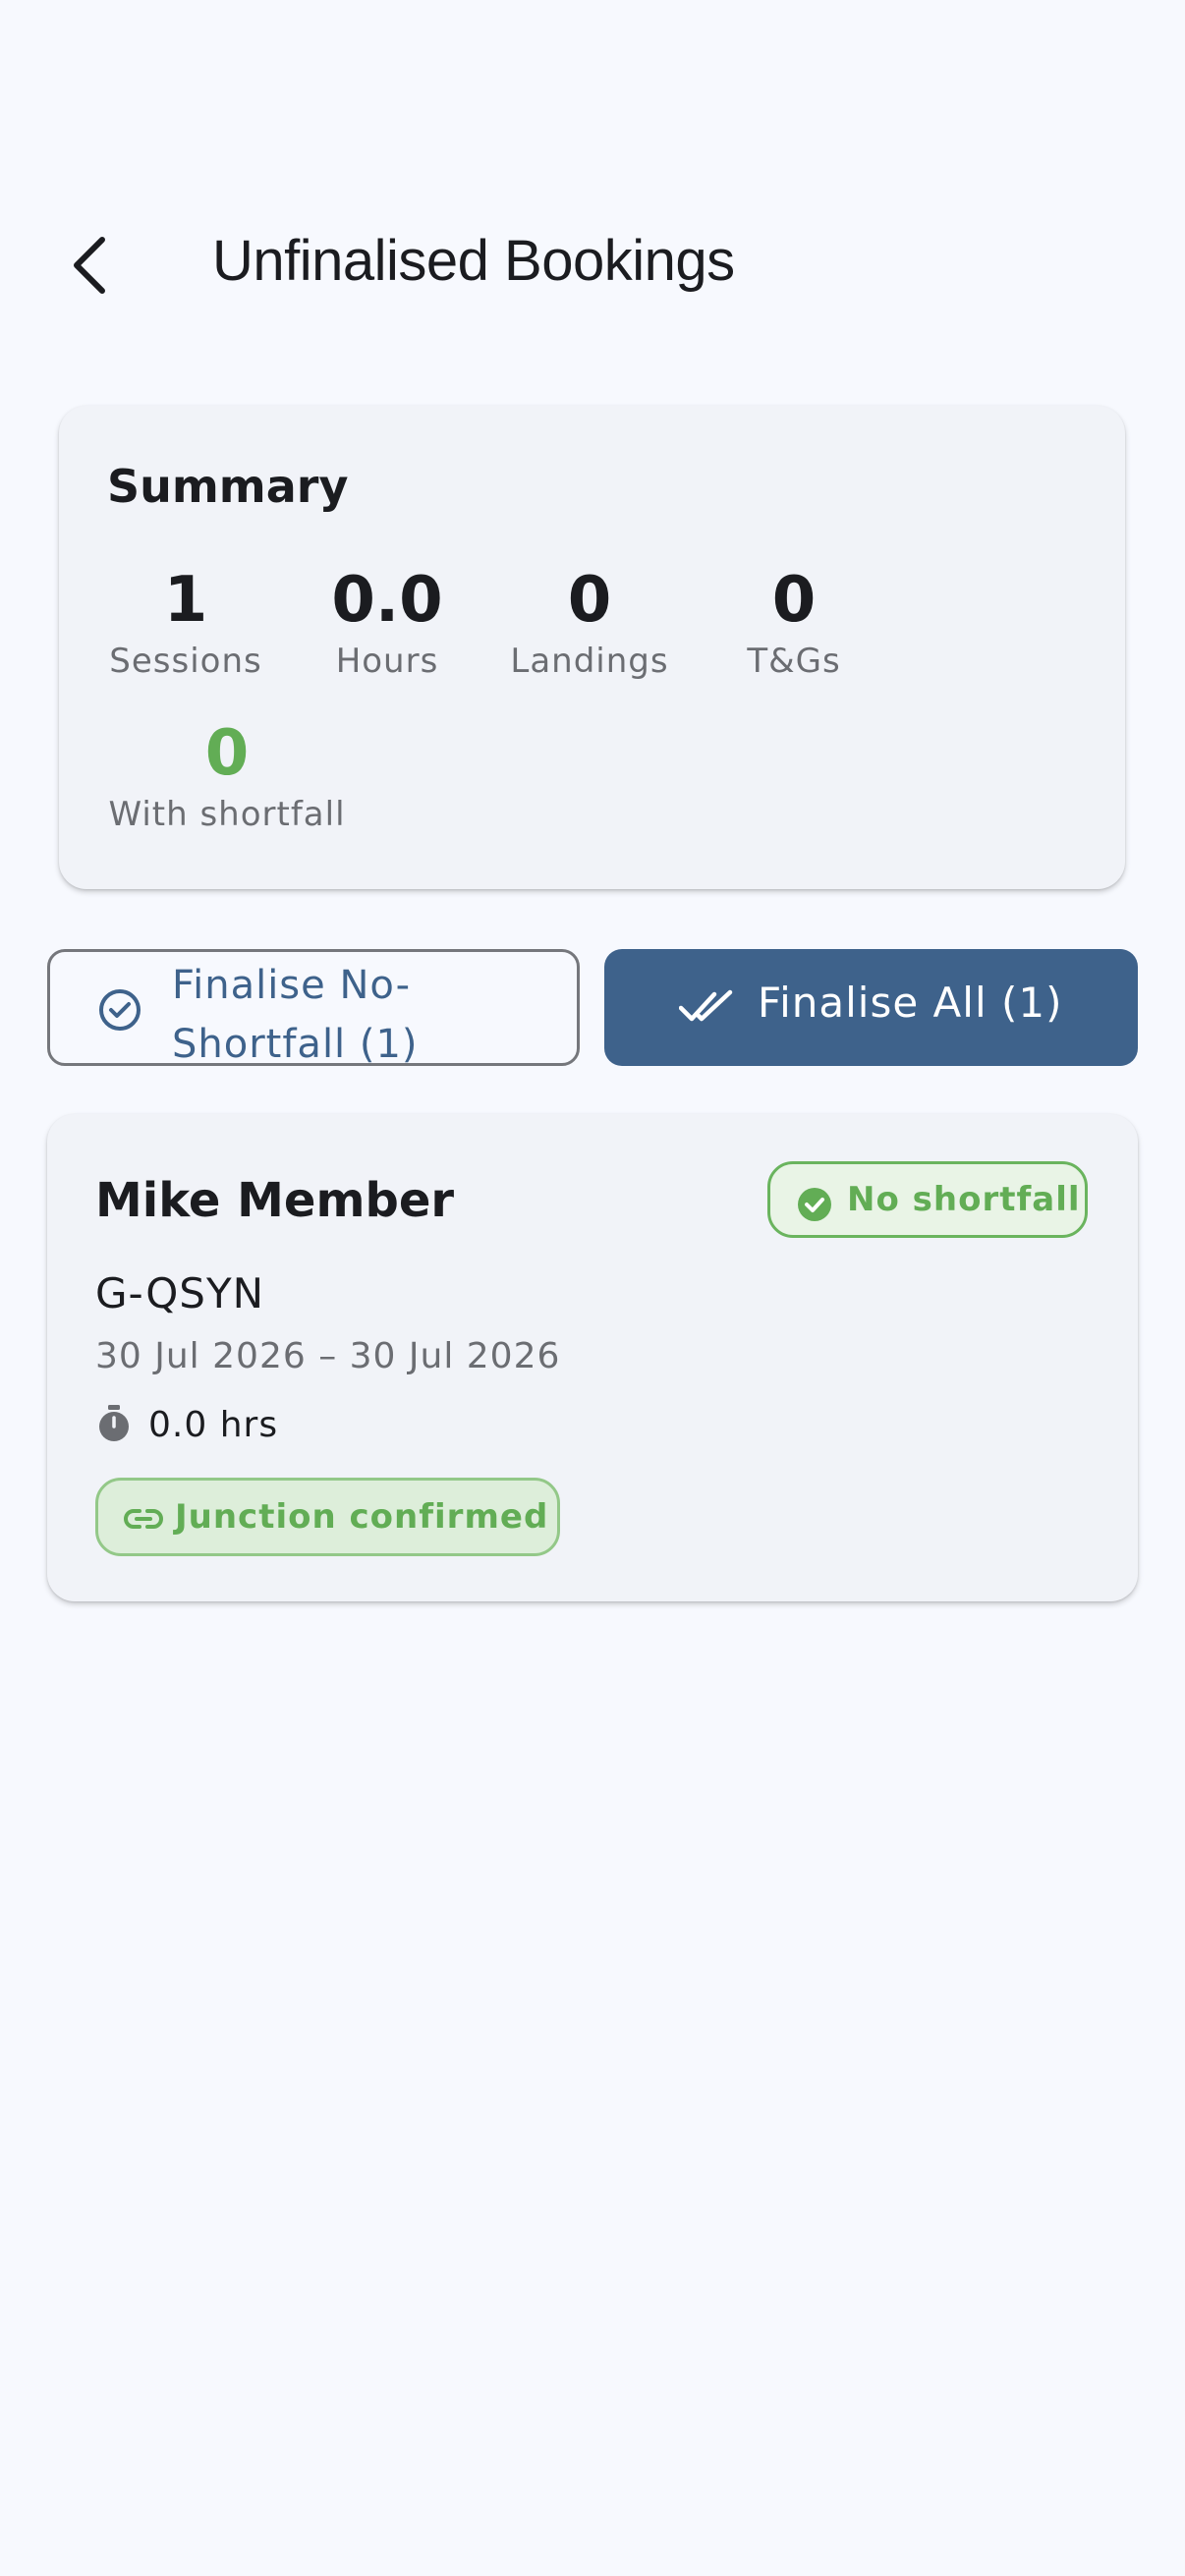  What do you see at coordinates (706, 1005) in the screenshot?
I see `done-all-icon` at bounding box center [706, 1005].